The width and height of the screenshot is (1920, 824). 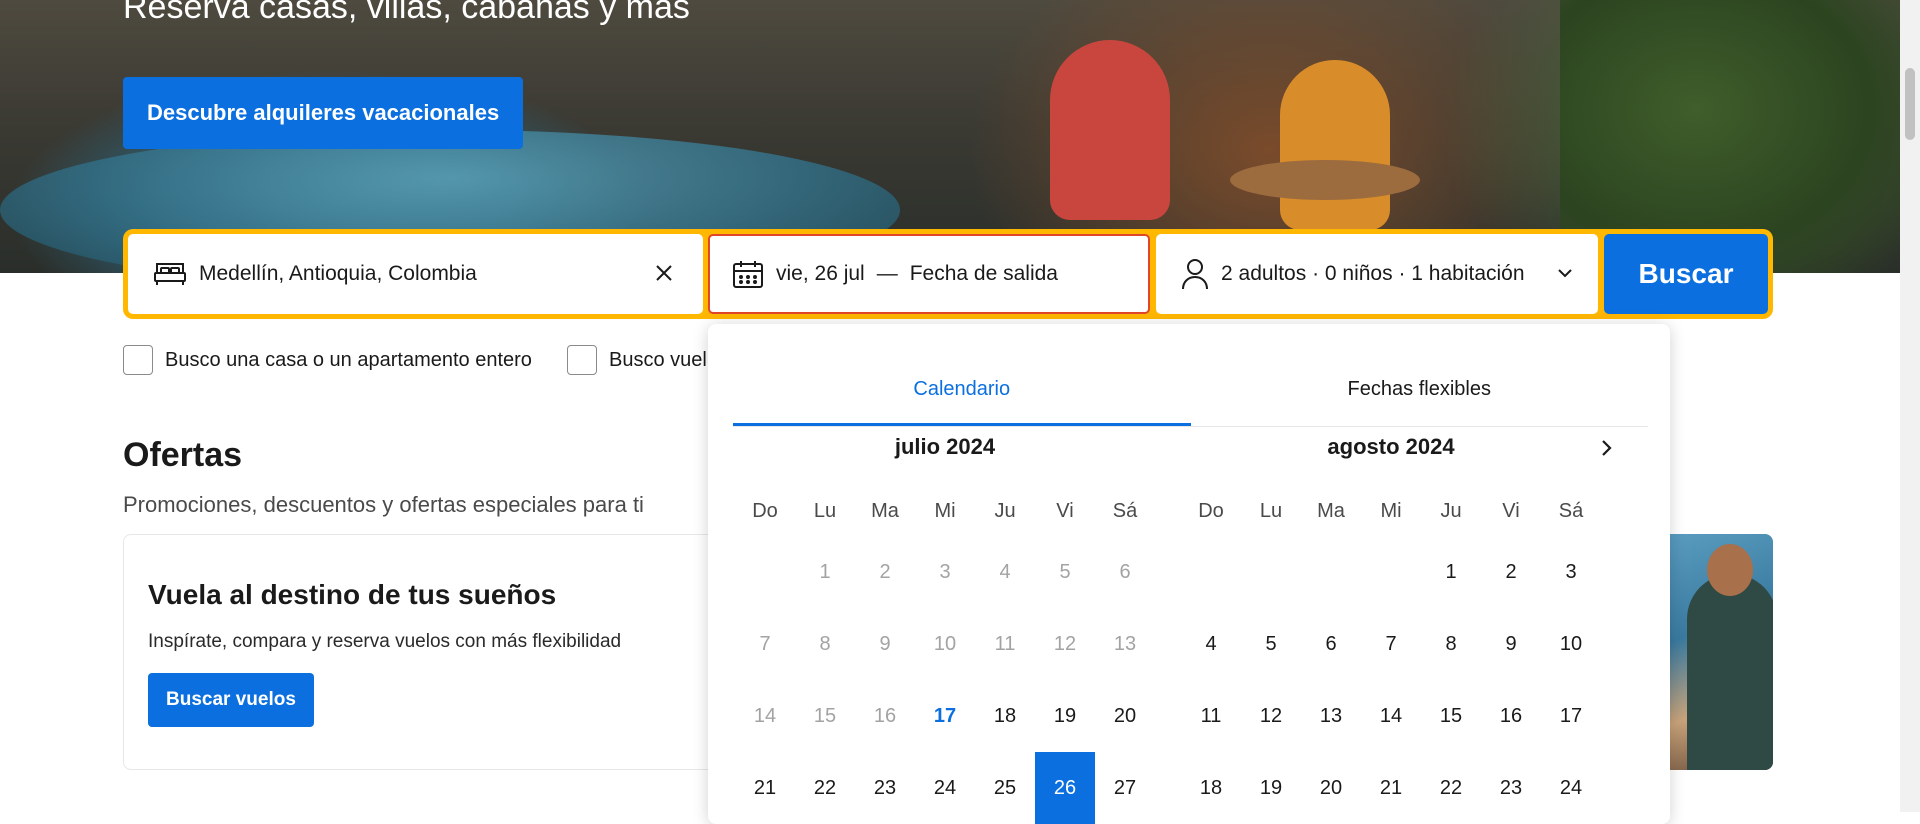 I want to click on chevron-right-icon, so click(x=1606, y=448).